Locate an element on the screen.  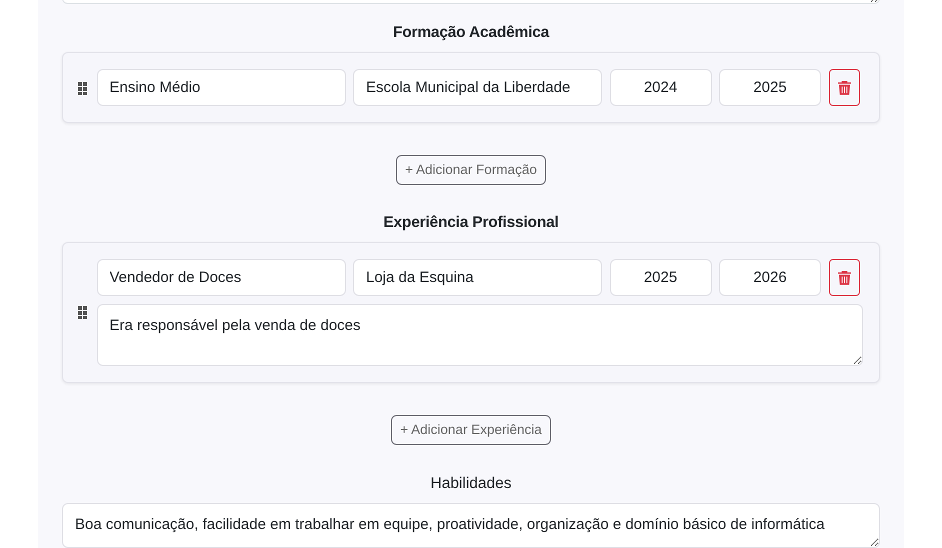
field-label: Habilidades is located at coordinates (471, 484).